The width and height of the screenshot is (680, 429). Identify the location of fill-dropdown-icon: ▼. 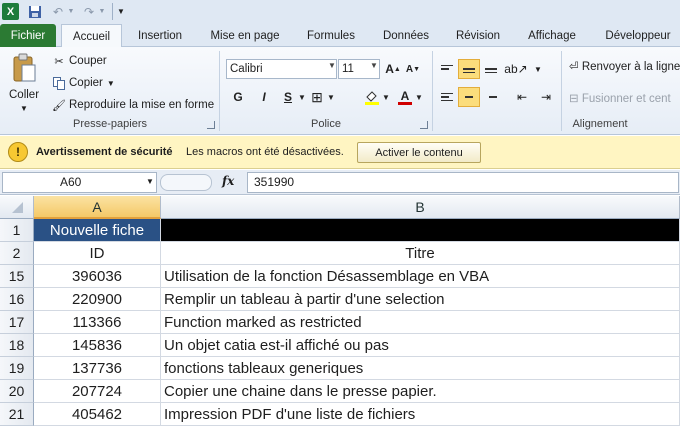
(386, 97).